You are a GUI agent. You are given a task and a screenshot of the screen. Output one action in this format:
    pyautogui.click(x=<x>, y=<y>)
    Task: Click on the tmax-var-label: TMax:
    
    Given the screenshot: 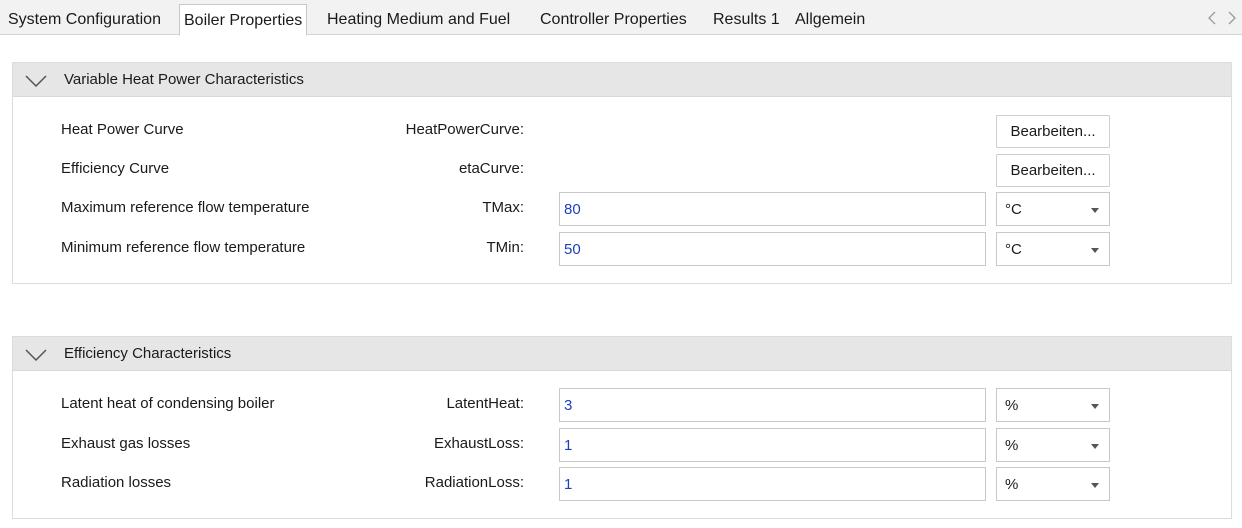 What is the action you would take?
    pyautogui.click(x=503, y=207)
    